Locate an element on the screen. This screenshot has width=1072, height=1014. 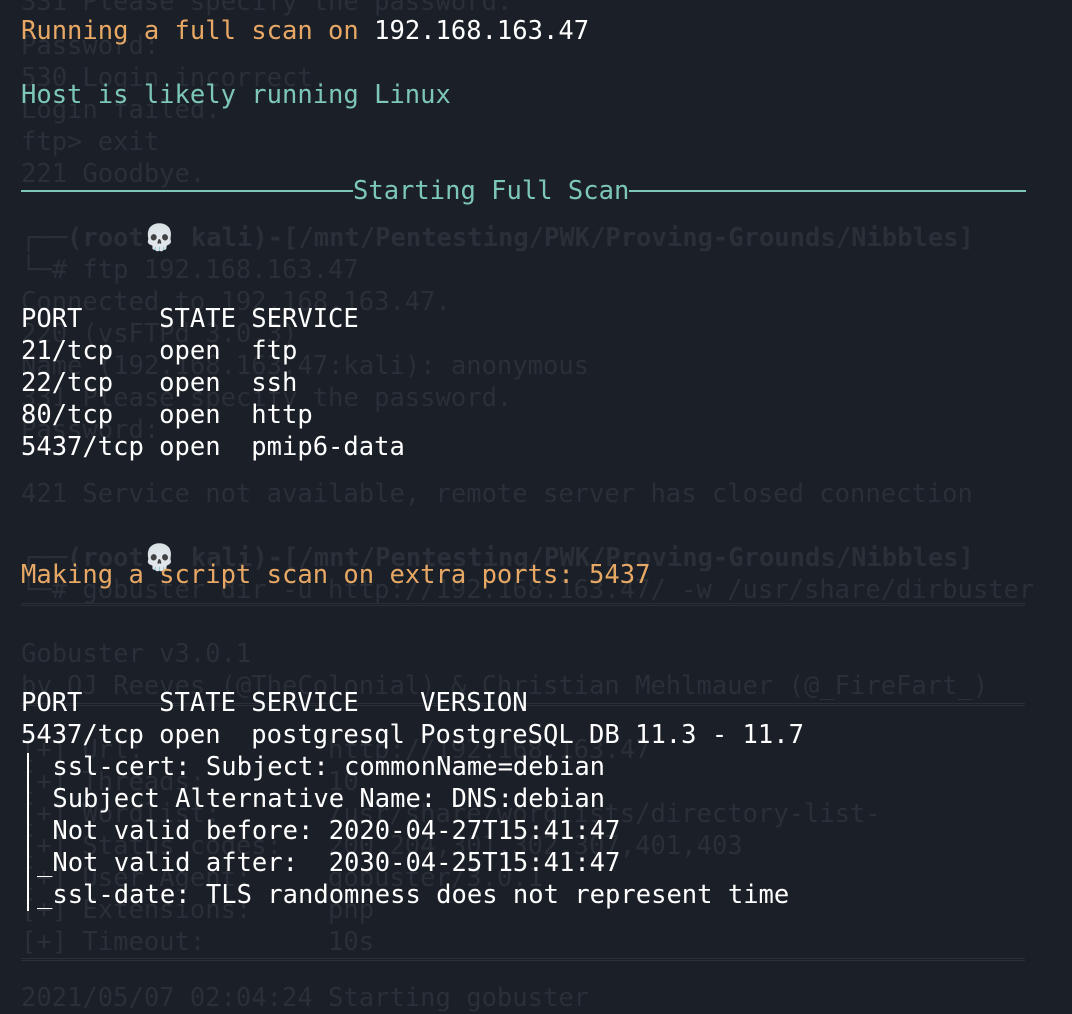
scan-start-prefix: Running a full scan on is located at coordinates (198, 31).